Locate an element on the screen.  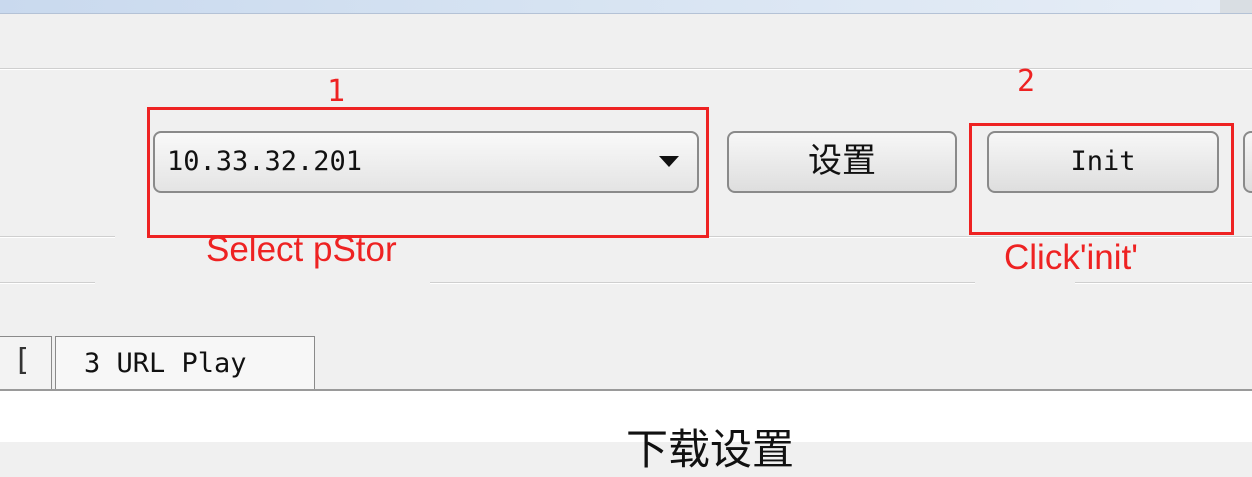
tab-url-play: 3 URL Play is located at coordinates (185, 363).